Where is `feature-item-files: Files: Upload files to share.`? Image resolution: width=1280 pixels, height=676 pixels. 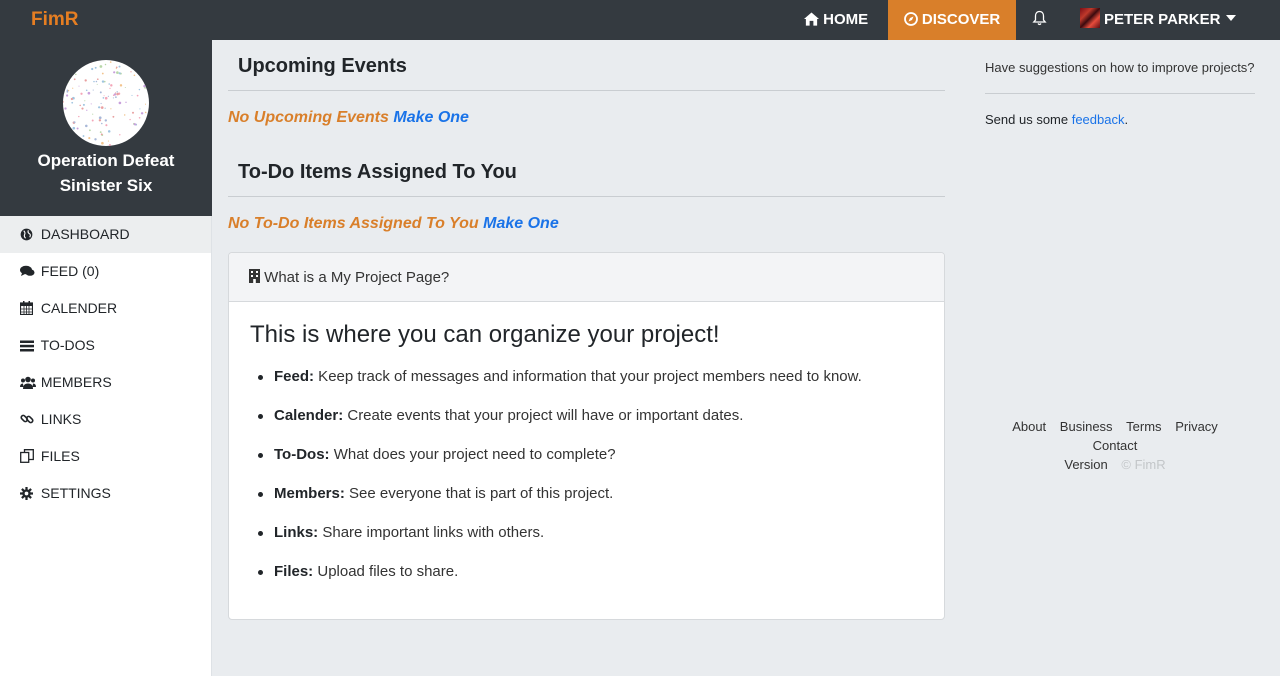 feature-item-files: Files: Upload files to share. is located at coordinates (358, 571).